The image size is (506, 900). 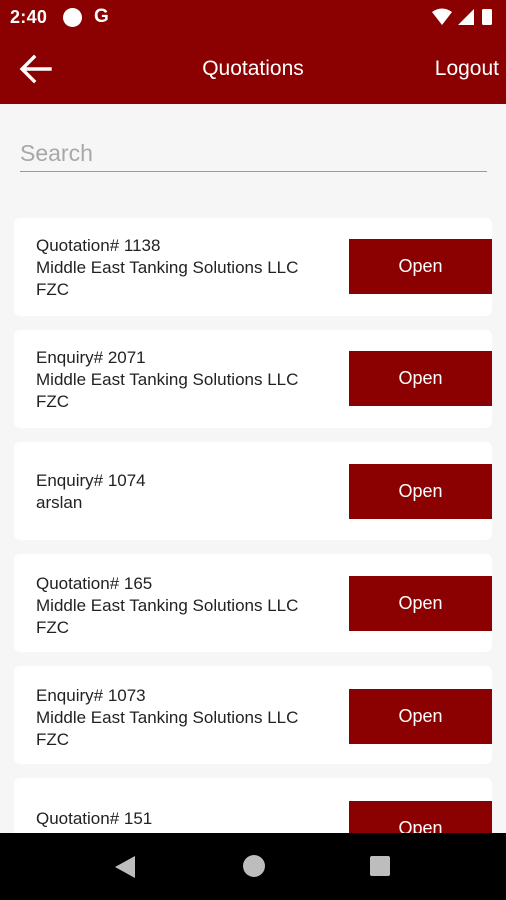 What do you see at coordinates (186, 492) in the screenshot?
I see `list-item-text: Enquiry# 1074 arslan` at bounding box center [186, 492].